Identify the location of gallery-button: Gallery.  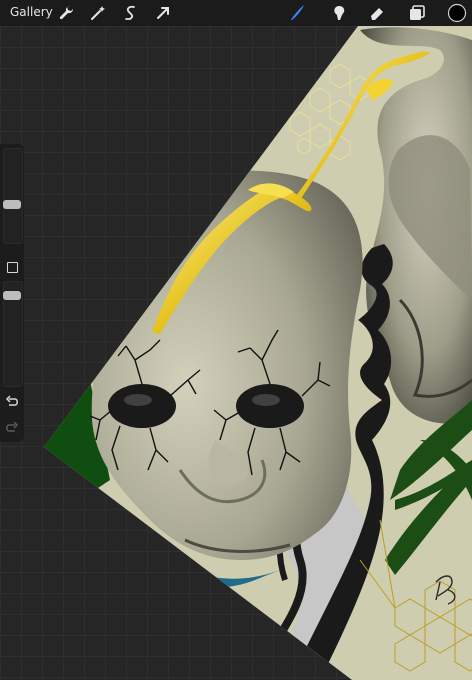
(31, 12).